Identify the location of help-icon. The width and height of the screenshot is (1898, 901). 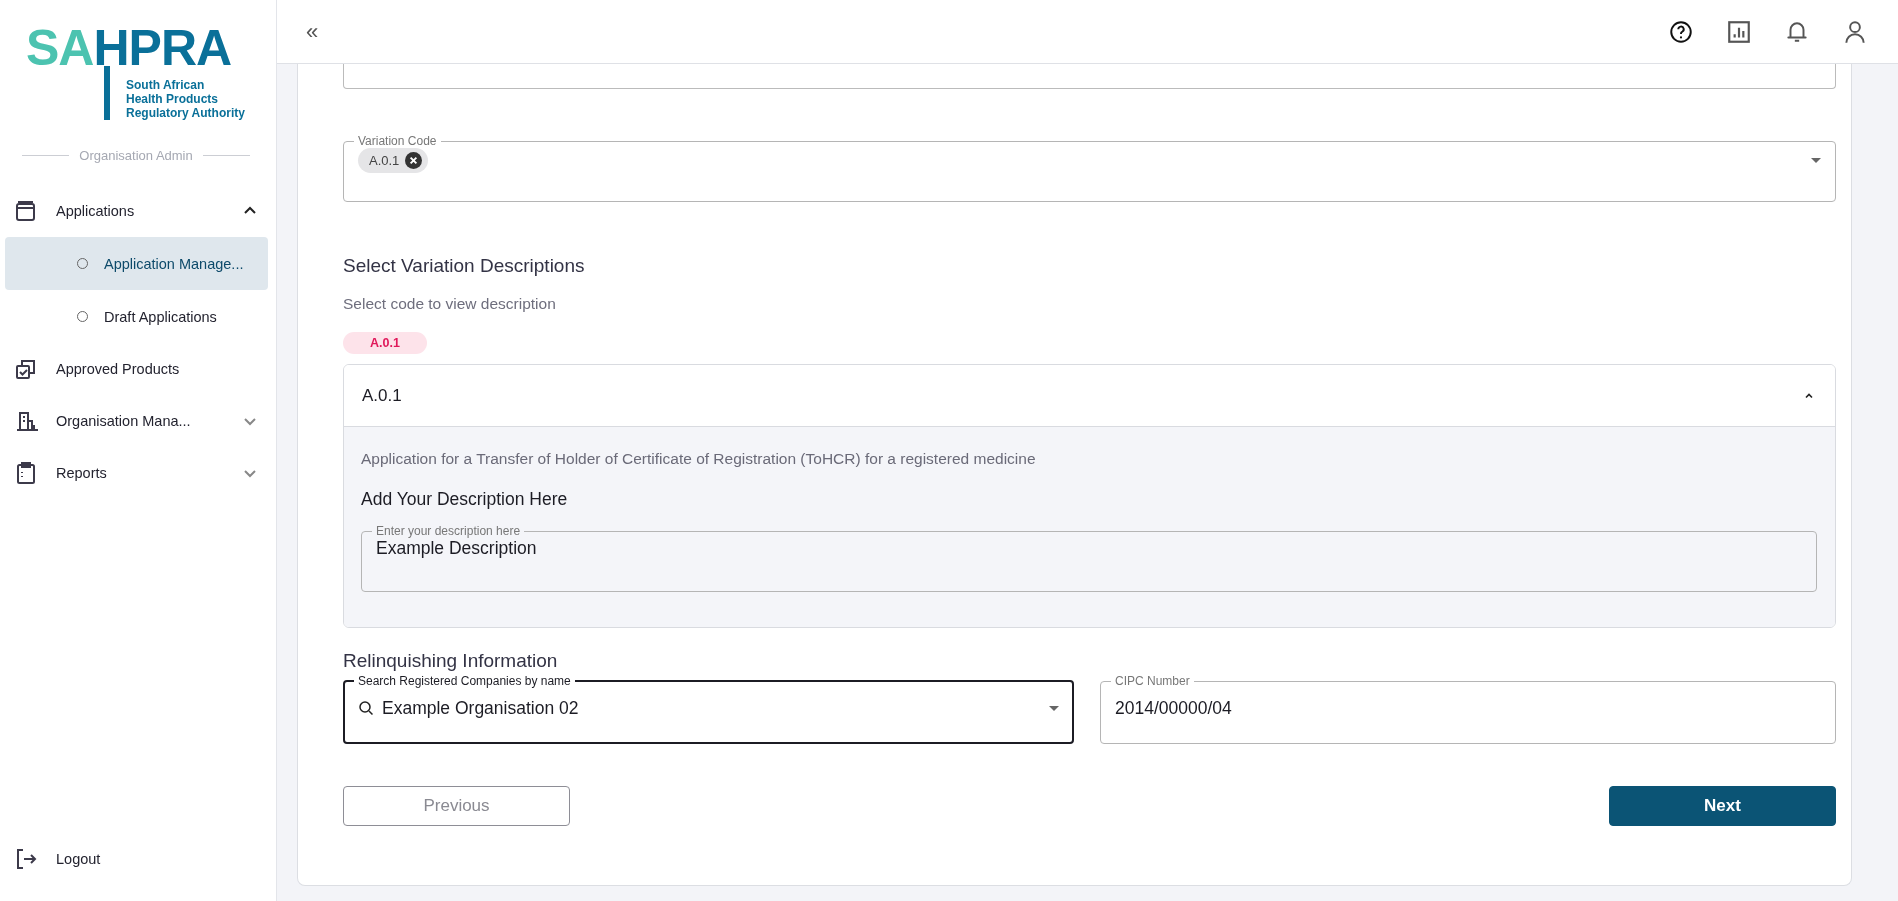
(1681, 31).